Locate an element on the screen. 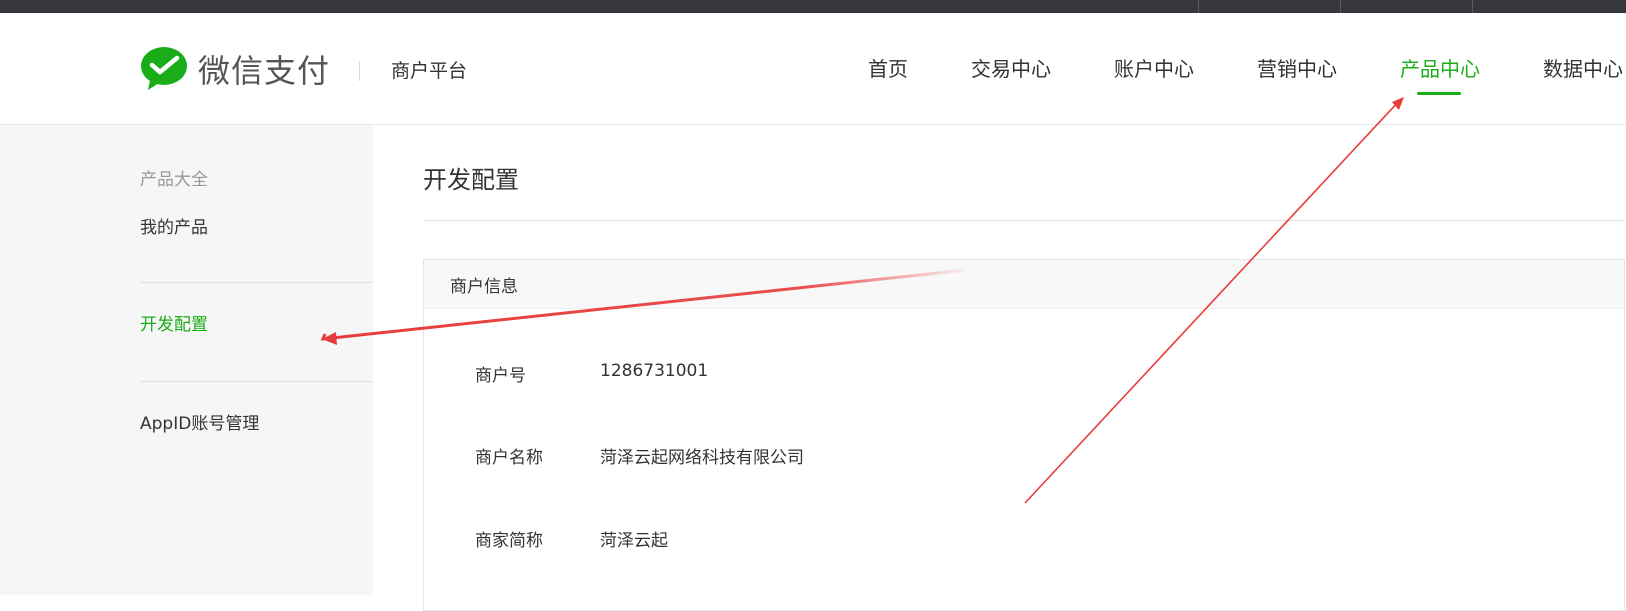 The image size is (1626, 611). panel-header: 商户信息 is located at coordinates (1024, 284).